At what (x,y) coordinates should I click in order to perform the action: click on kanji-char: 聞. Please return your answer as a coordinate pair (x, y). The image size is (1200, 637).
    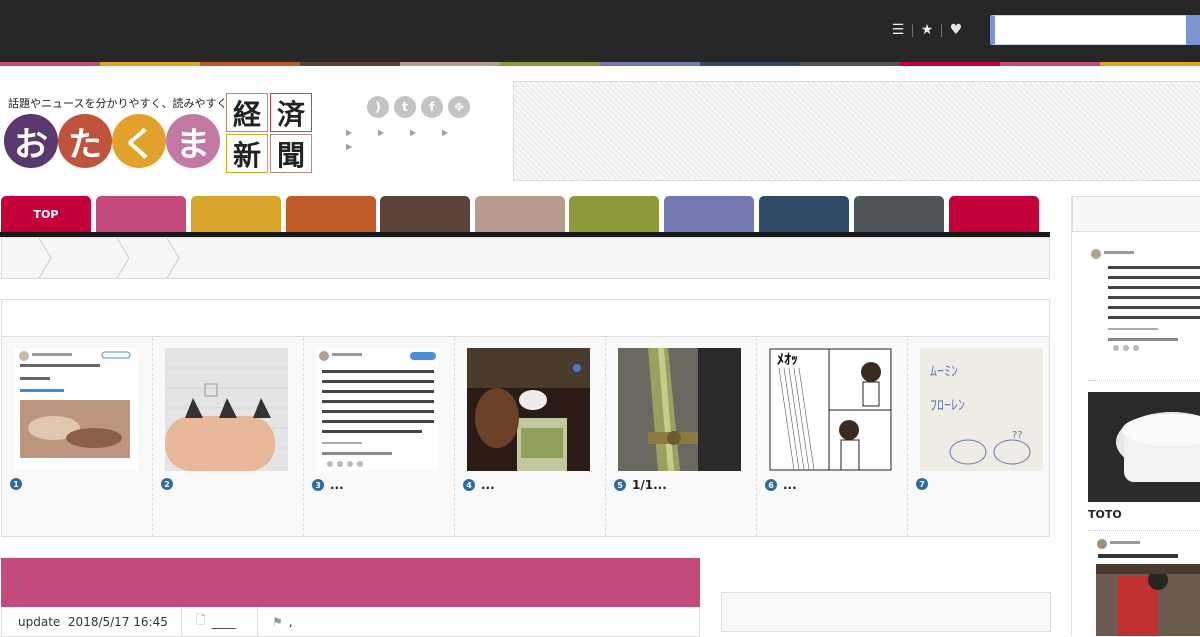
    Looking at the image, I should click on (291, 153).